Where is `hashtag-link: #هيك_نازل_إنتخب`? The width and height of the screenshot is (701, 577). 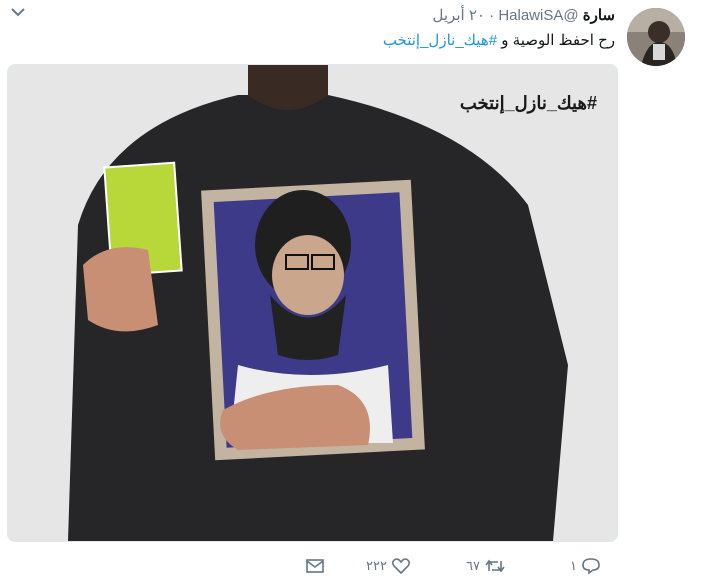 hashtag-link: #هيك_نازل_إنتخب is located at coordinates (440, 40).